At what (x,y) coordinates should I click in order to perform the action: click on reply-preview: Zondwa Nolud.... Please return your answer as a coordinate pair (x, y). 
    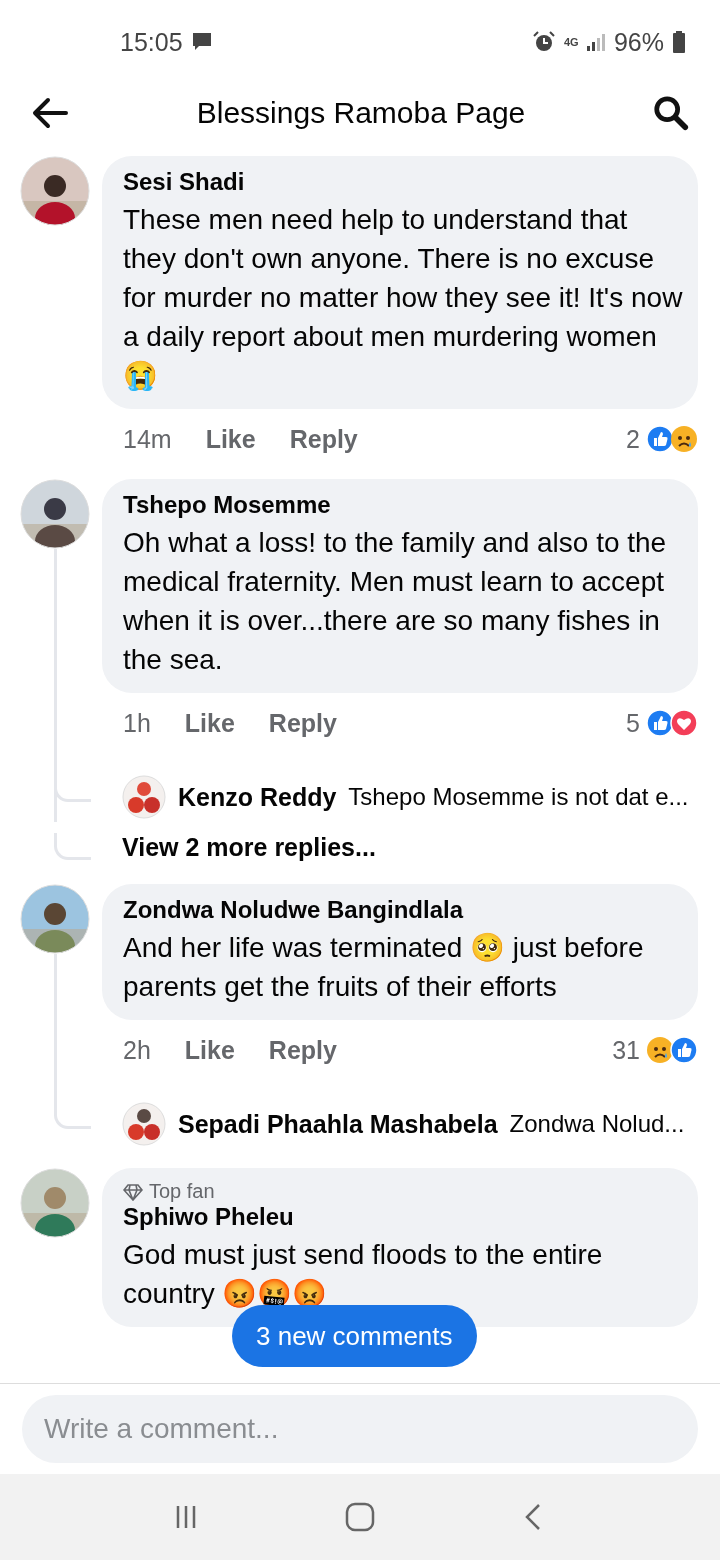
    Looking at the image, I should click on (597, 1124).